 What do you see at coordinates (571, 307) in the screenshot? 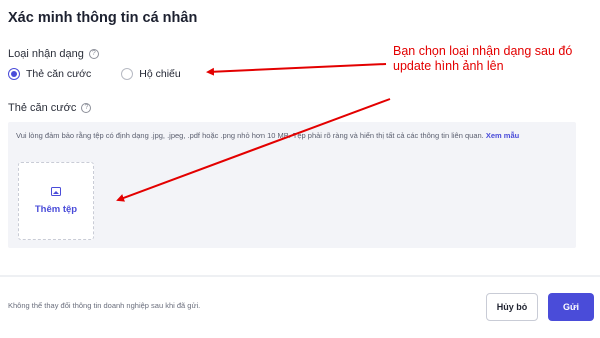
I see `submit-button: Gửi` at bounding box center [571, 307].